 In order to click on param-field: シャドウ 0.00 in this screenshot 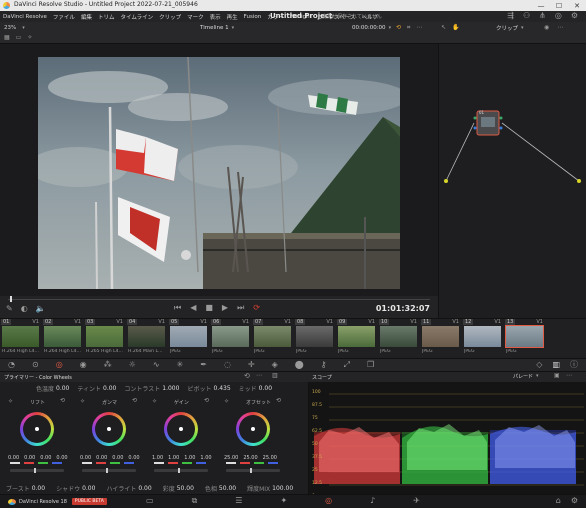, I will do `click(78, 488)`.